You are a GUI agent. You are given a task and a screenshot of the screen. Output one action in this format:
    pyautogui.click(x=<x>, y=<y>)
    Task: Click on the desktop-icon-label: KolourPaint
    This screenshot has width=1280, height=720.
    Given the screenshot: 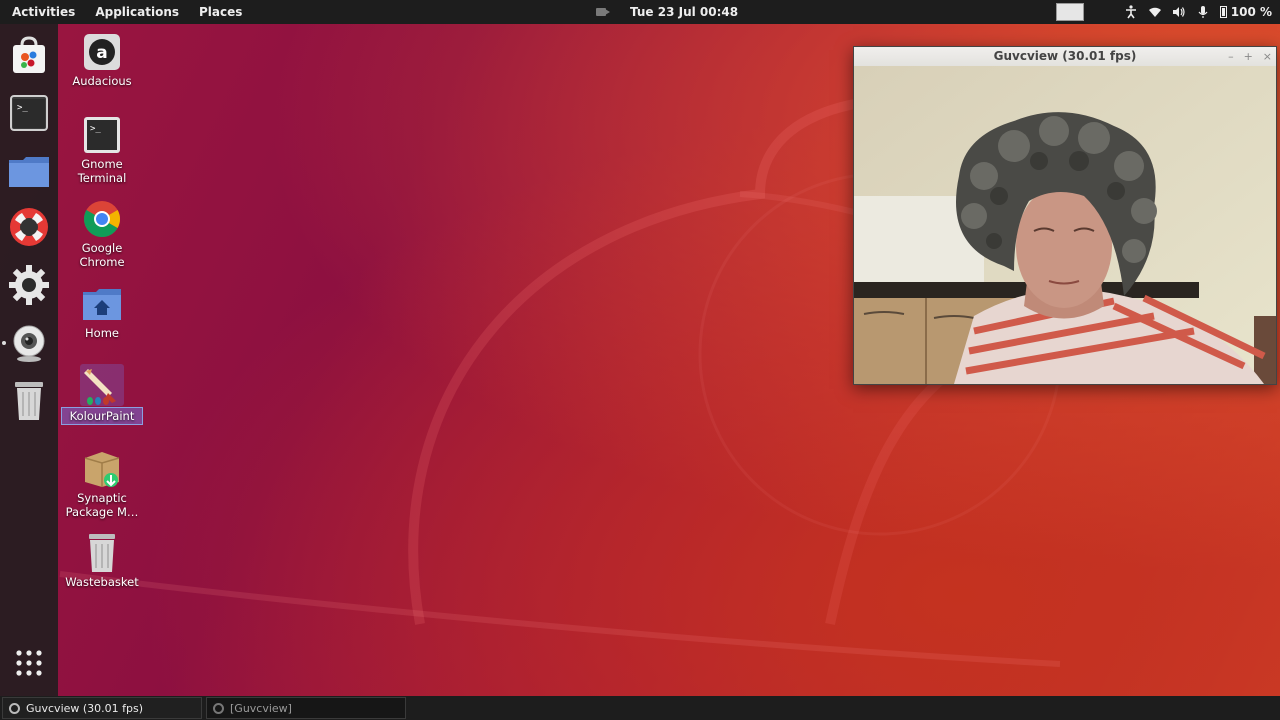 What is the action you would take?
    pyautogui.click(x=102, y=416)
    